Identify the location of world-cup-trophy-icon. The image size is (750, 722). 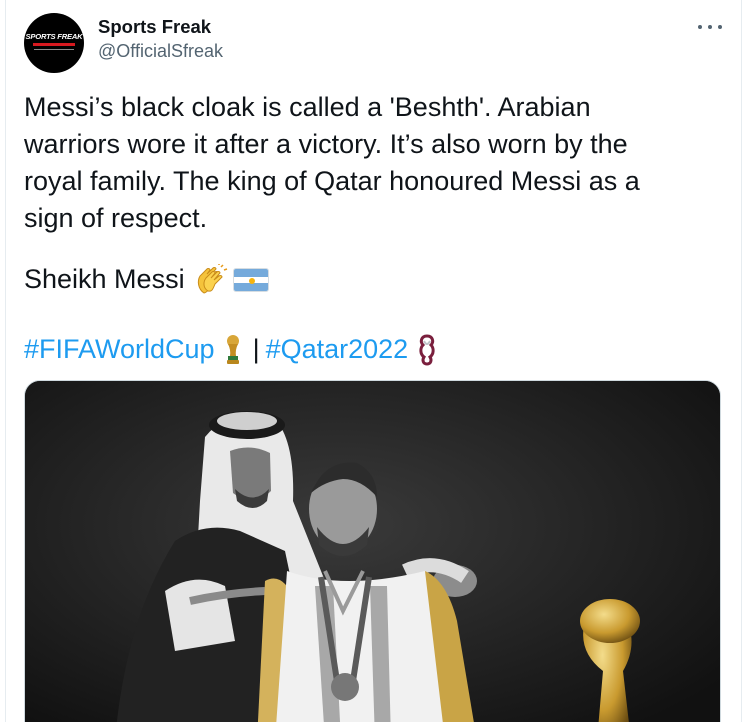
(233, 350).